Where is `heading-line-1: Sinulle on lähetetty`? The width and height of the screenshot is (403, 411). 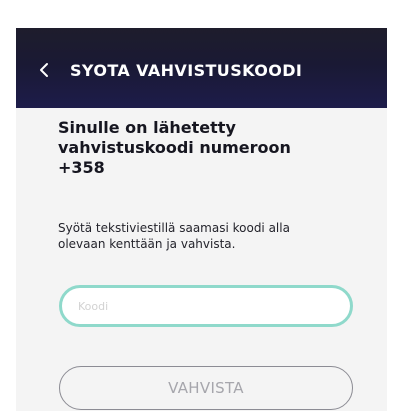
heading-line-1: Sinulle on lähetetty is located at coordinates (147, 127).